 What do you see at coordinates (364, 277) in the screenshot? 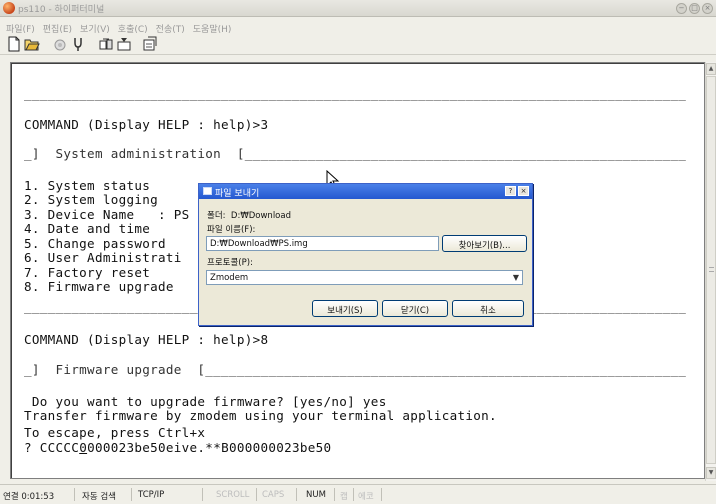
I see `protocol-select: Zmodem ▼` at bounding box center [364, 277].